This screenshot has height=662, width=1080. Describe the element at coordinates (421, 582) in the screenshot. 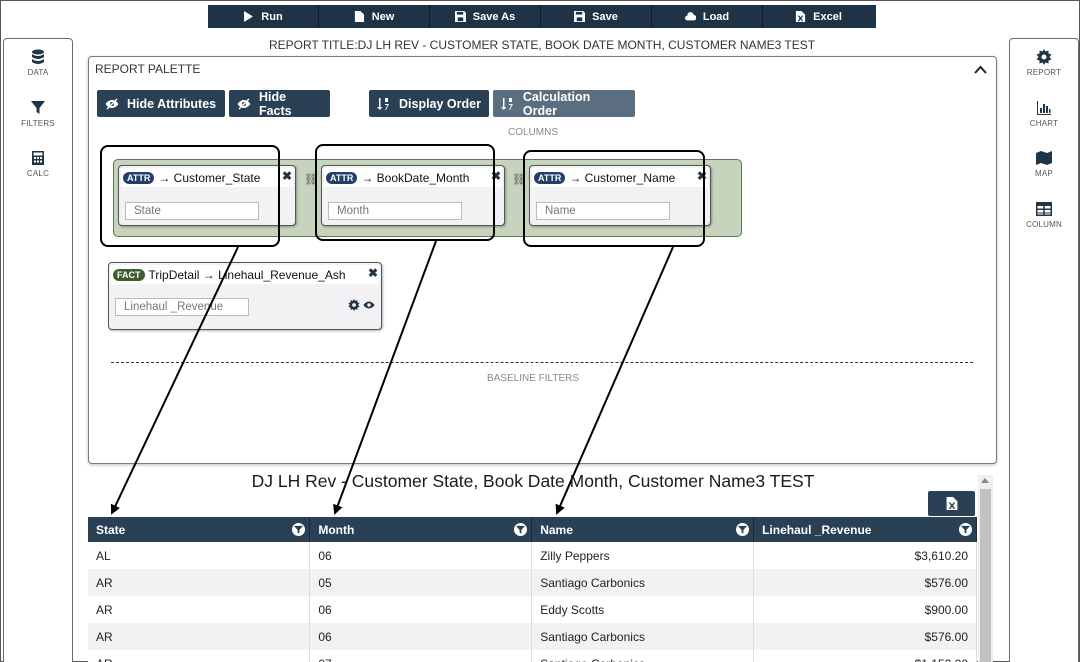

I see `cell-month: 05` at that location.